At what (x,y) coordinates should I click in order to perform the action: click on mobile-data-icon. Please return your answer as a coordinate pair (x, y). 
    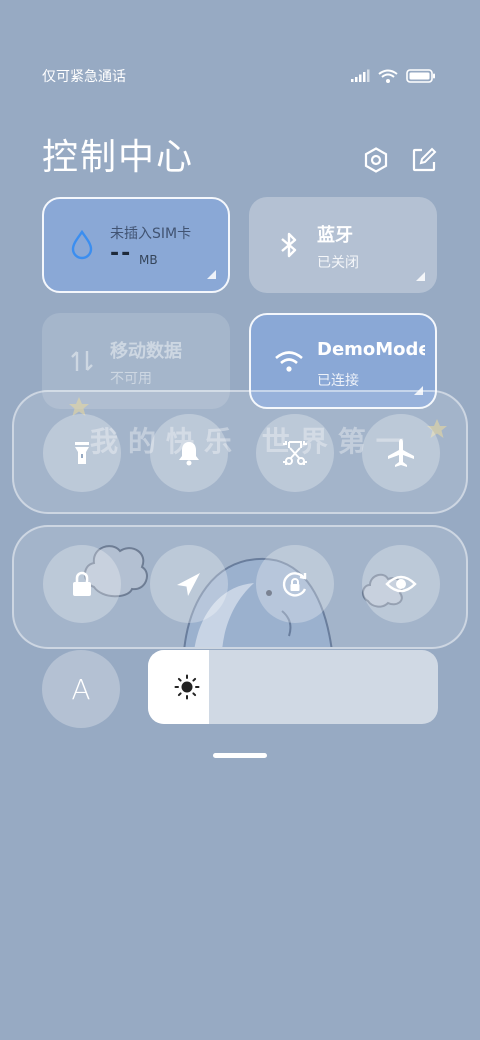
    Looking at the image, I should click on (82, 361).